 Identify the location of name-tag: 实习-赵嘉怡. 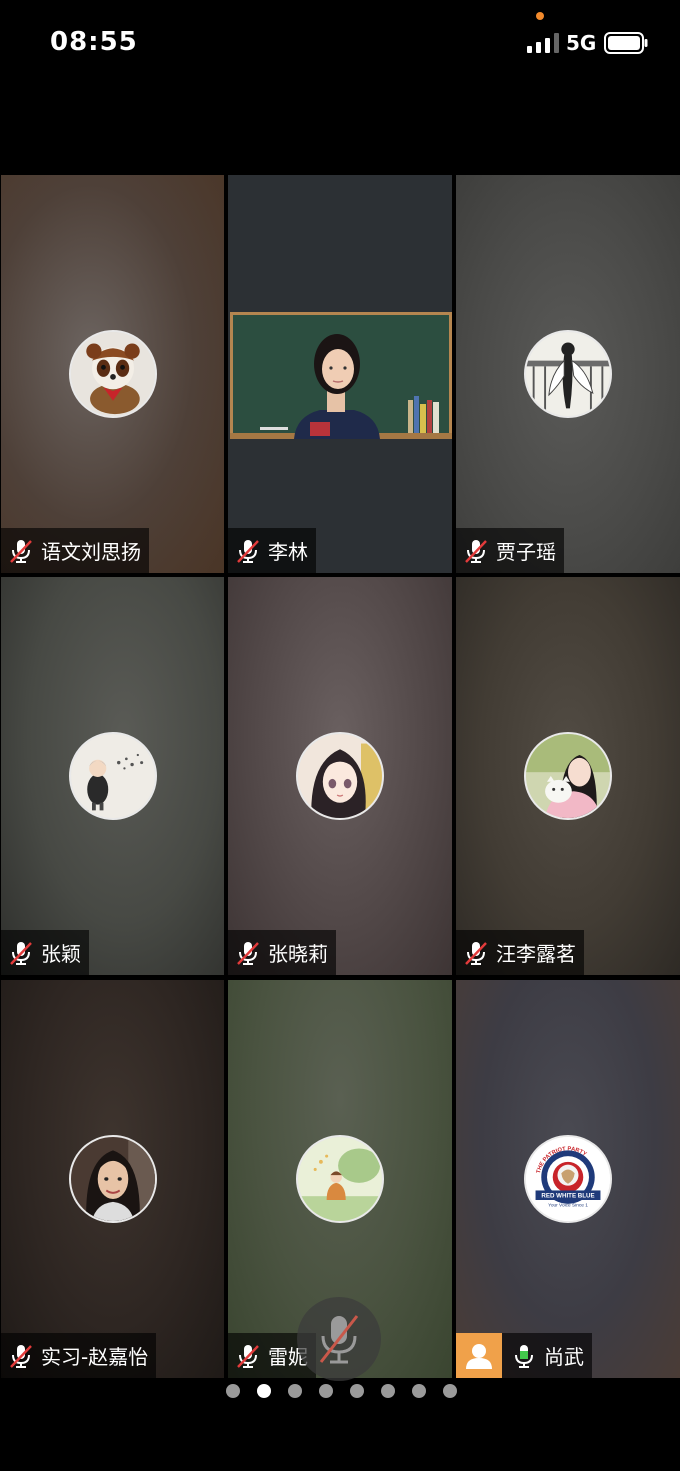
(79, 1355).